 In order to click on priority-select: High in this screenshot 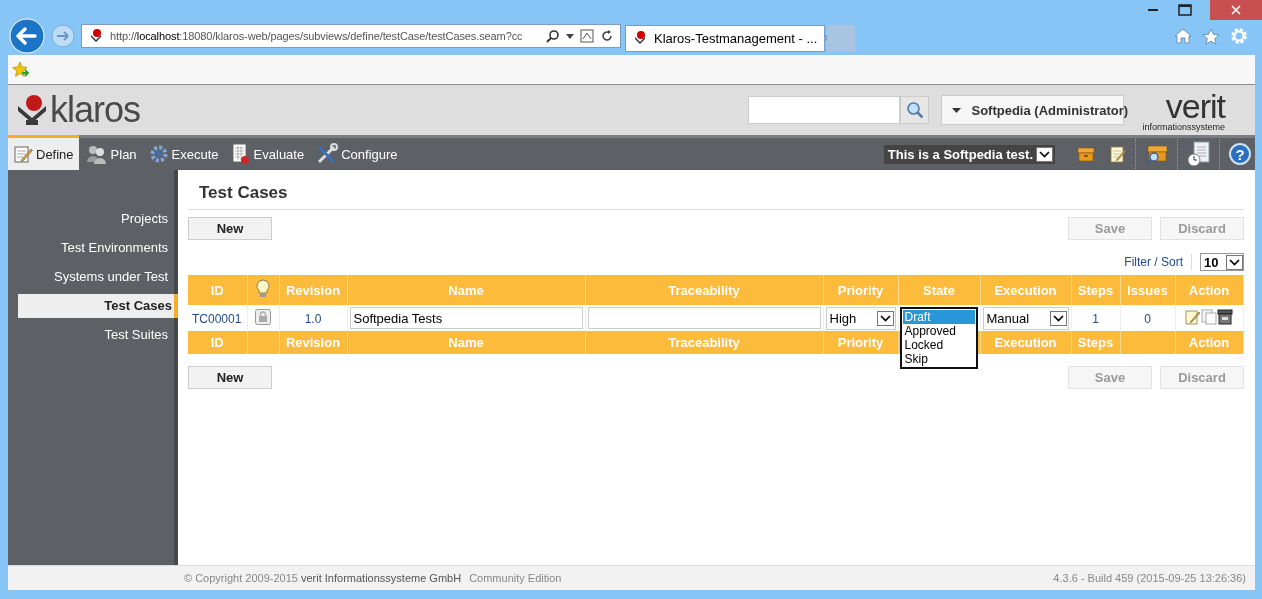, I will do `click(860, 318)`.